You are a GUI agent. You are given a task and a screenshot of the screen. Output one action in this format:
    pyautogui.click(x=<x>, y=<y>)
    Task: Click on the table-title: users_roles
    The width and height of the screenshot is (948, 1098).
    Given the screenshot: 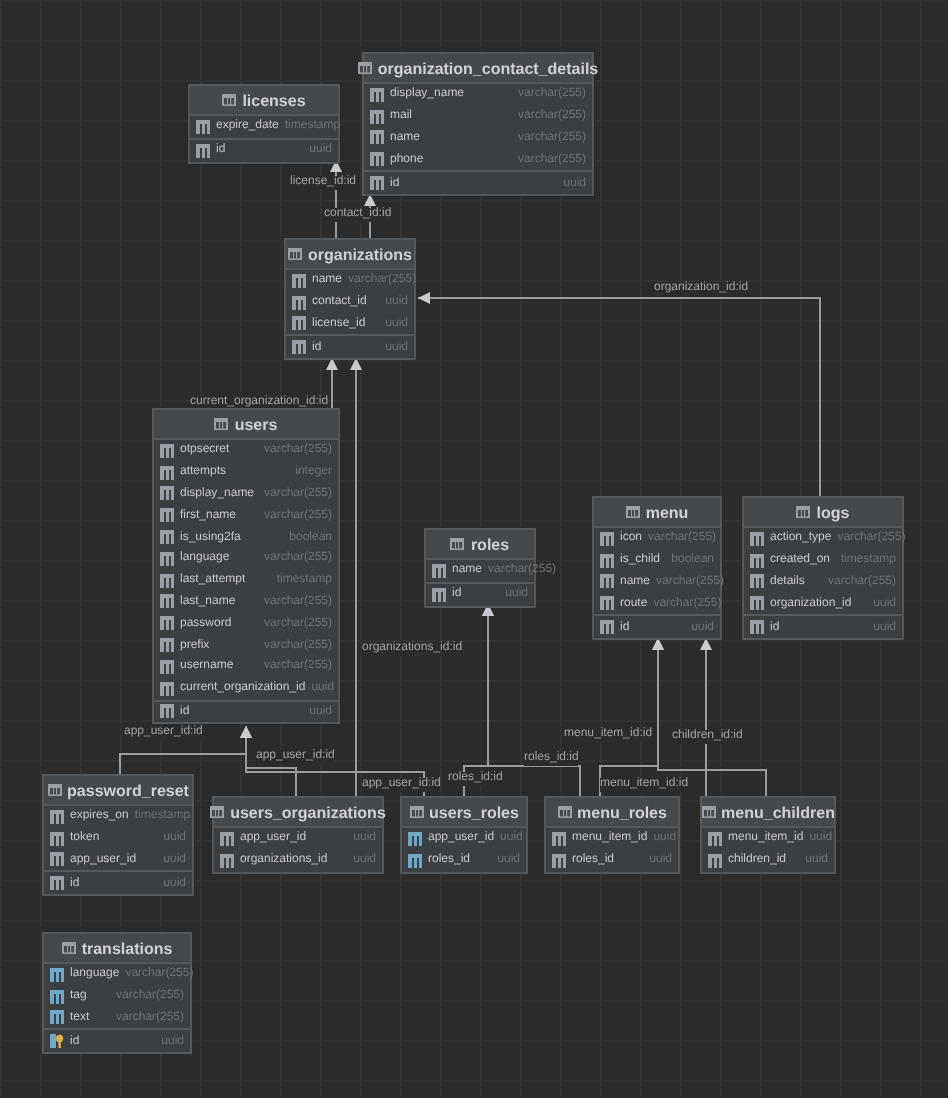 What is the action you would take?
    pyautogui.click(x=474, y=812)
    